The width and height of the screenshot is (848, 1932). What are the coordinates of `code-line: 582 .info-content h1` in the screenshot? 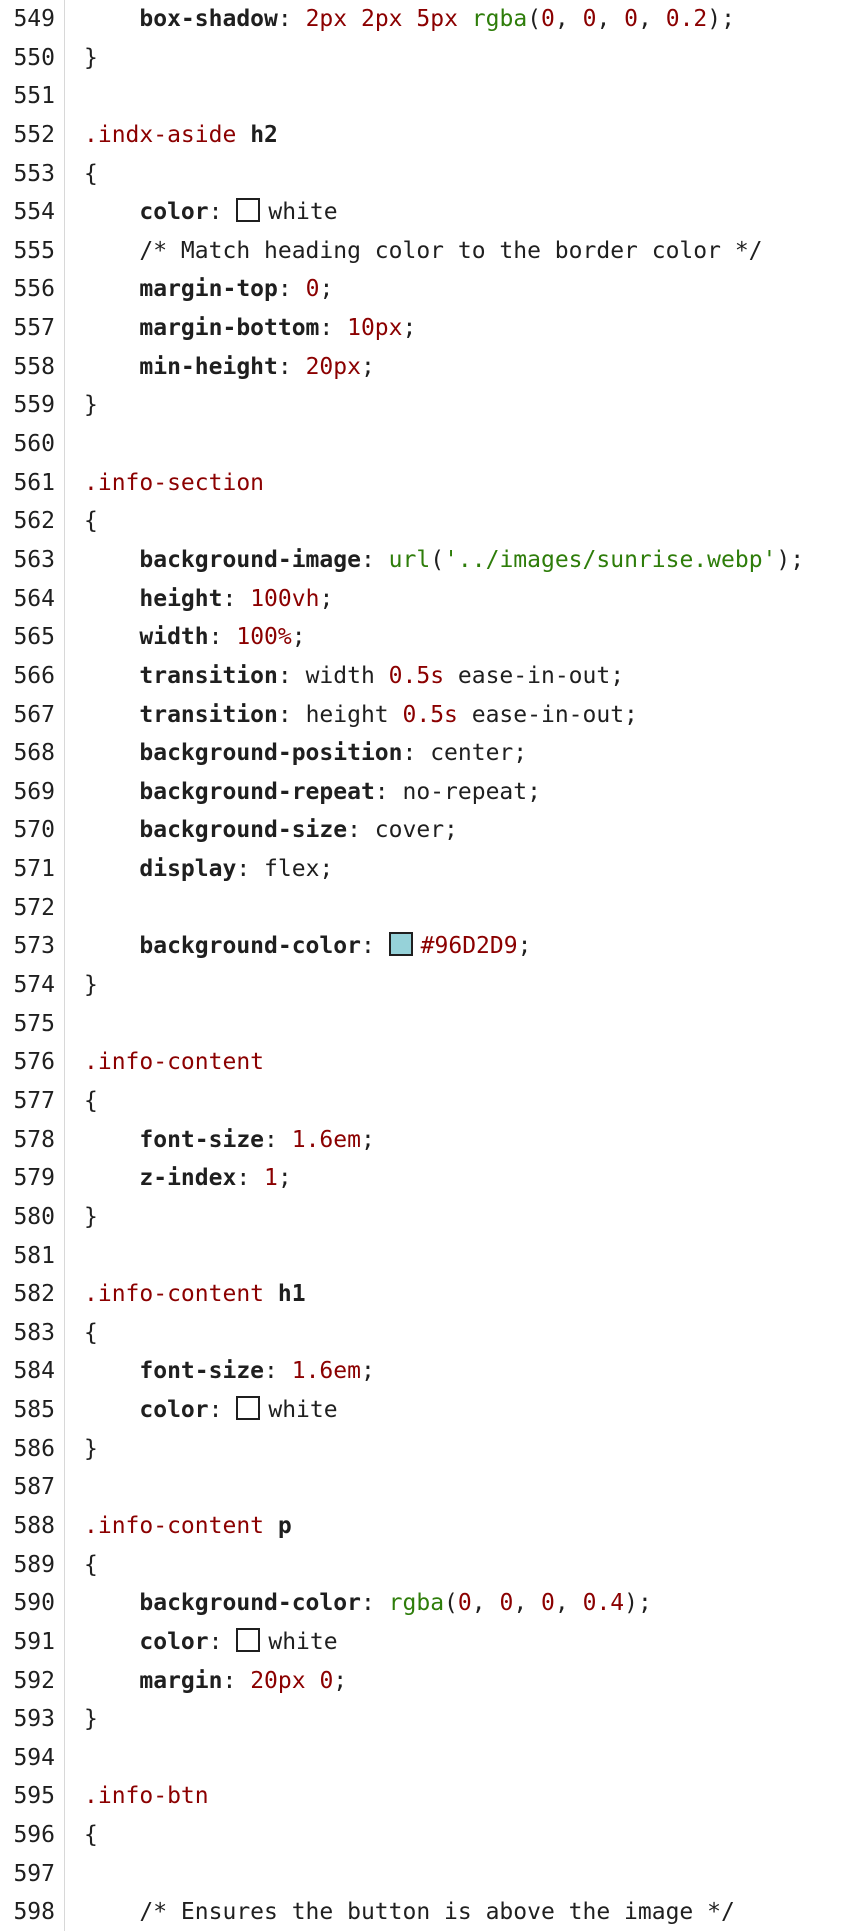 It's located at (424, 1294).